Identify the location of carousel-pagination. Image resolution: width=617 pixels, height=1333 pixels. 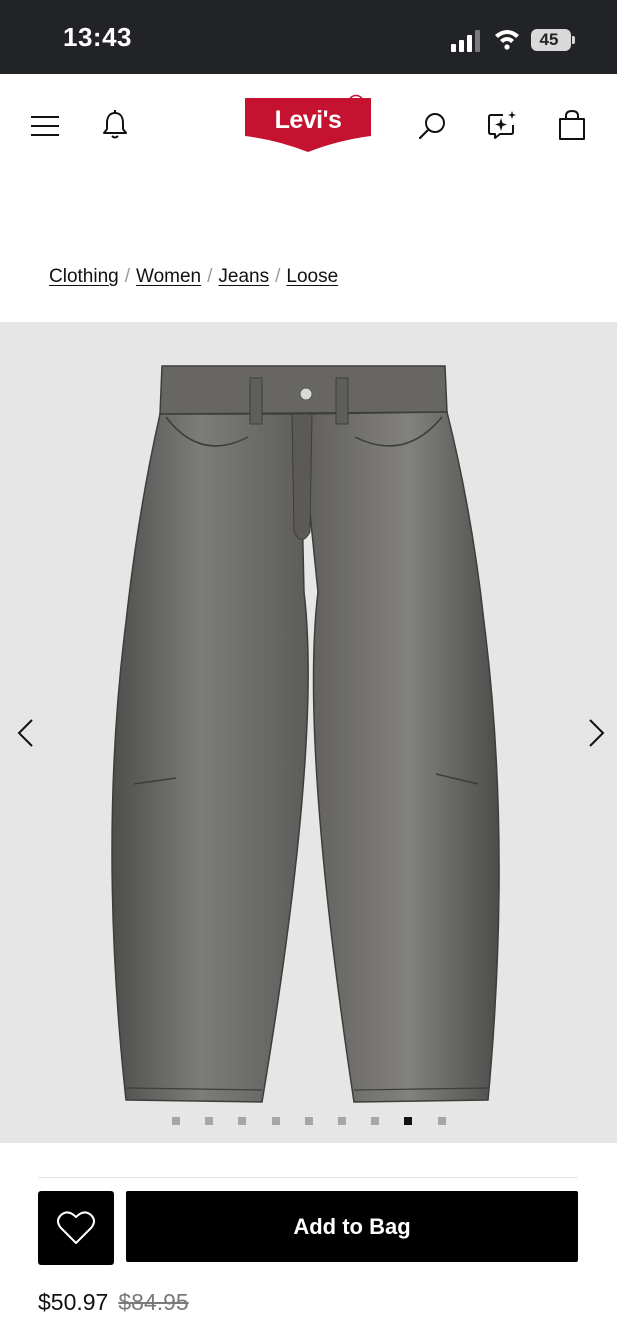
(308, 1122).